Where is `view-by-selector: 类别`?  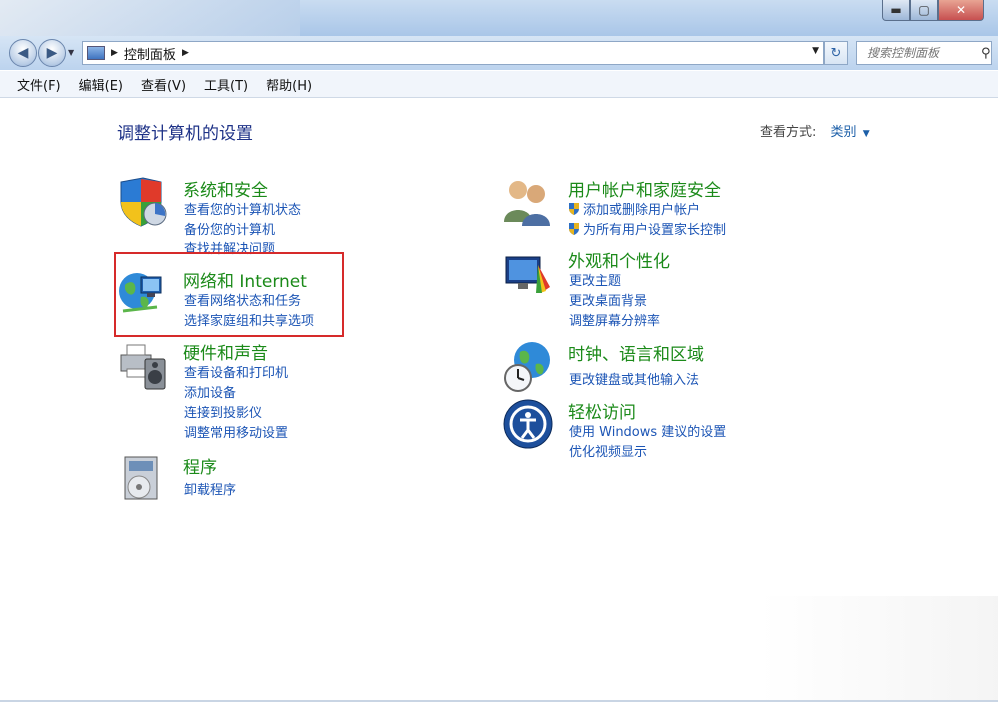 view-by-selector: 类别 is located at coordinates (844, 132).